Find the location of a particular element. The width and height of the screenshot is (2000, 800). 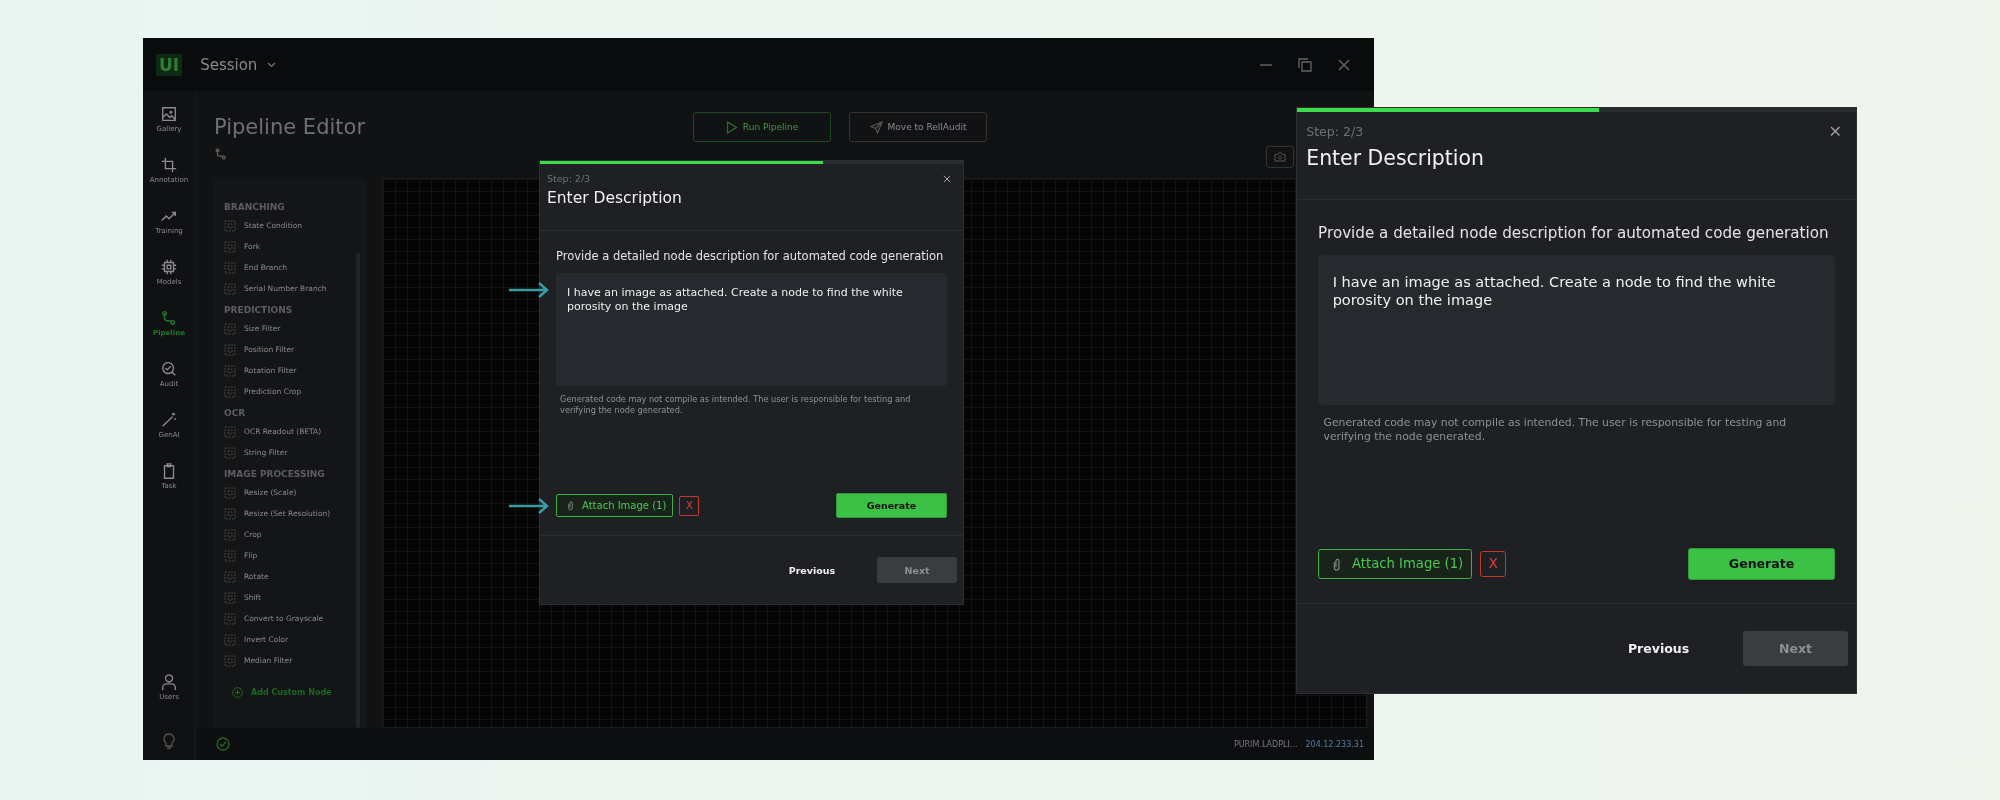

move-to-audit-button: Move to RellAudit is located at coordinates (918, 127).